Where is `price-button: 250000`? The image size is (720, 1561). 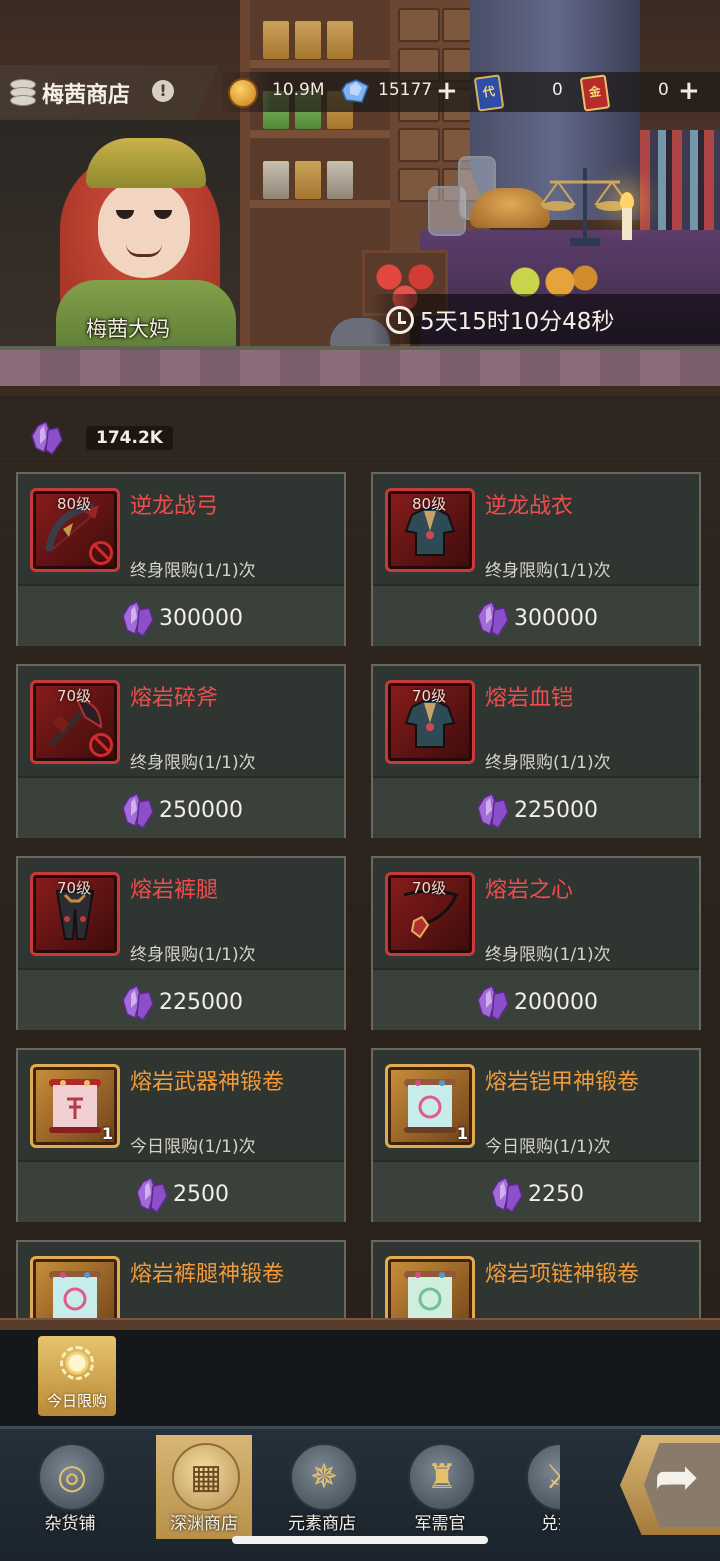
price-button: 250000 is located at coordinates (181, 811).